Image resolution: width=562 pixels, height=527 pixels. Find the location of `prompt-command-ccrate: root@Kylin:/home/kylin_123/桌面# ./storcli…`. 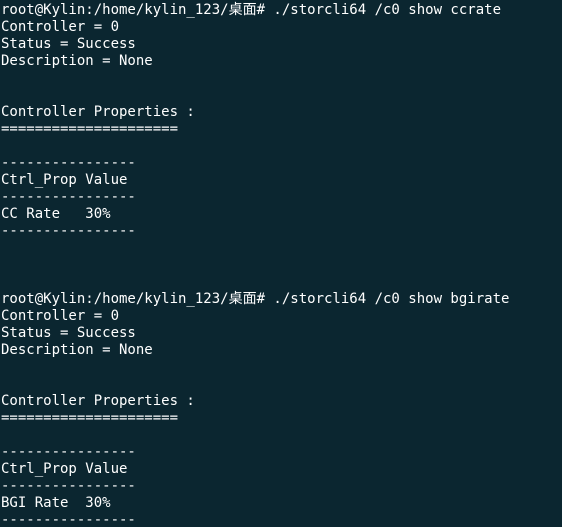

prompt-command-ccrate: root@Kylin:/home/kylin_123/桌面# ./storcli… is located at coordinates (251, 10).